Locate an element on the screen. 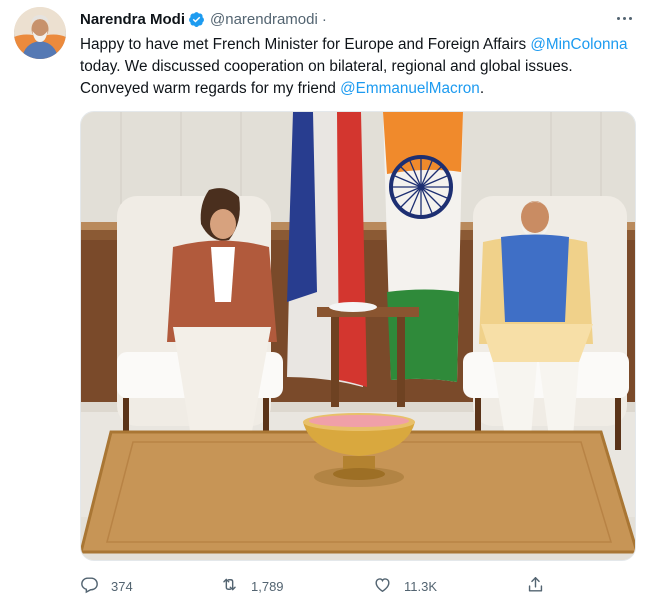  tweet-header: Narendra Modi @narendramodi · is located at coordinates (203, 19).